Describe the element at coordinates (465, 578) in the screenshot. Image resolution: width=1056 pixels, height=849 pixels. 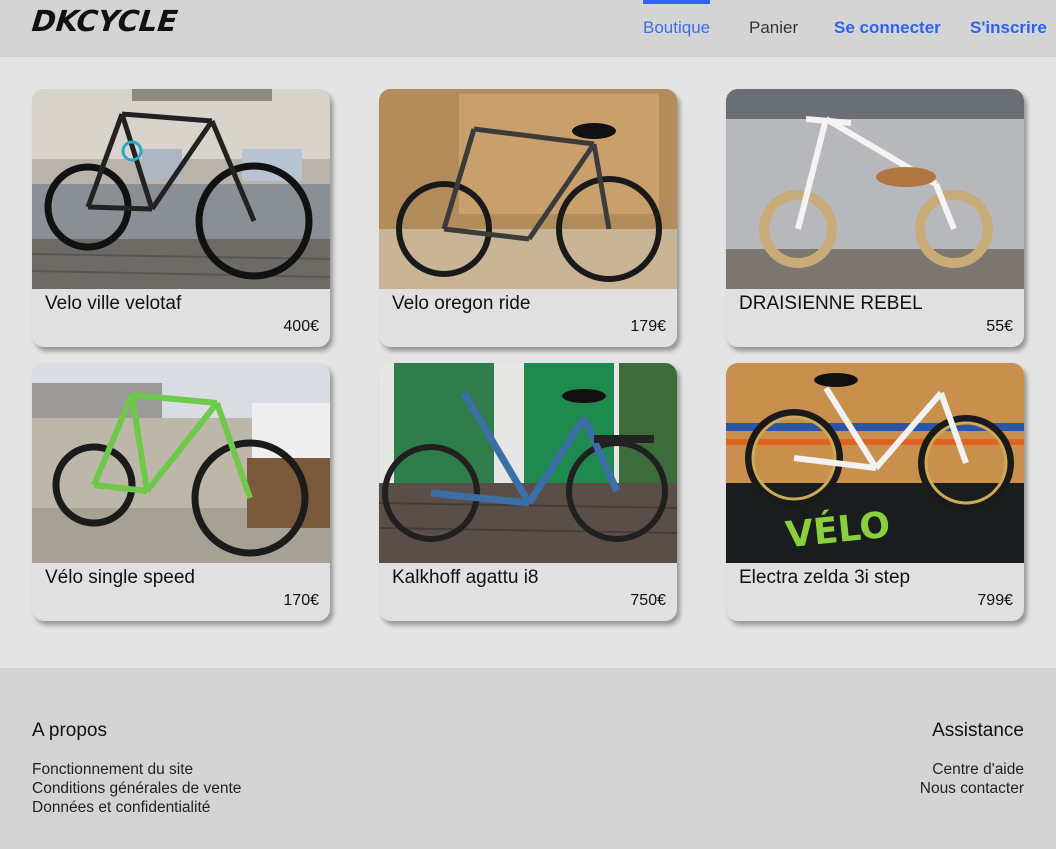
I see `product-title: Kalkhoff agattu i8` at that location.